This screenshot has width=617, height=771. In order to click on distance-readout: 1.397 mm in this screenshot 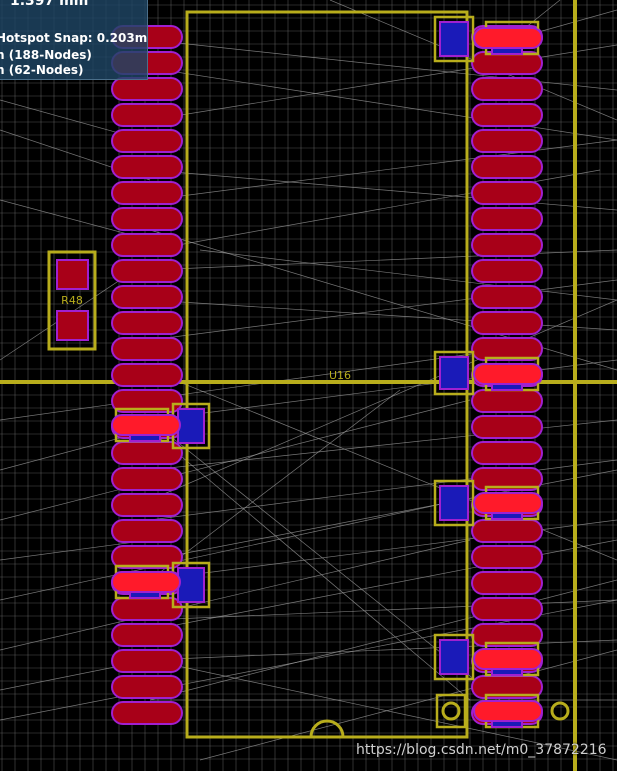, I will do `click(49, 4)`.